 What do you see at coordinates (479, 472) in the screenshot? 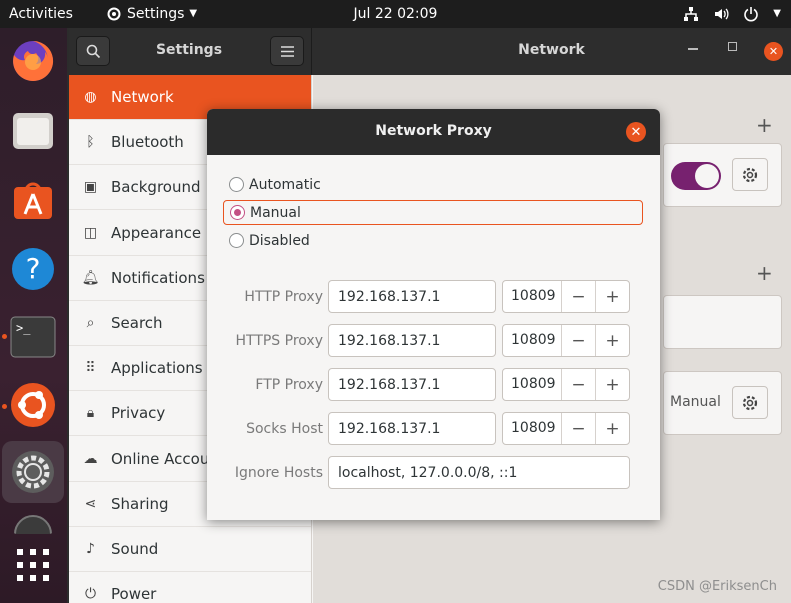
I see `ignore-hosts-input` at bounding box center [479, 472].